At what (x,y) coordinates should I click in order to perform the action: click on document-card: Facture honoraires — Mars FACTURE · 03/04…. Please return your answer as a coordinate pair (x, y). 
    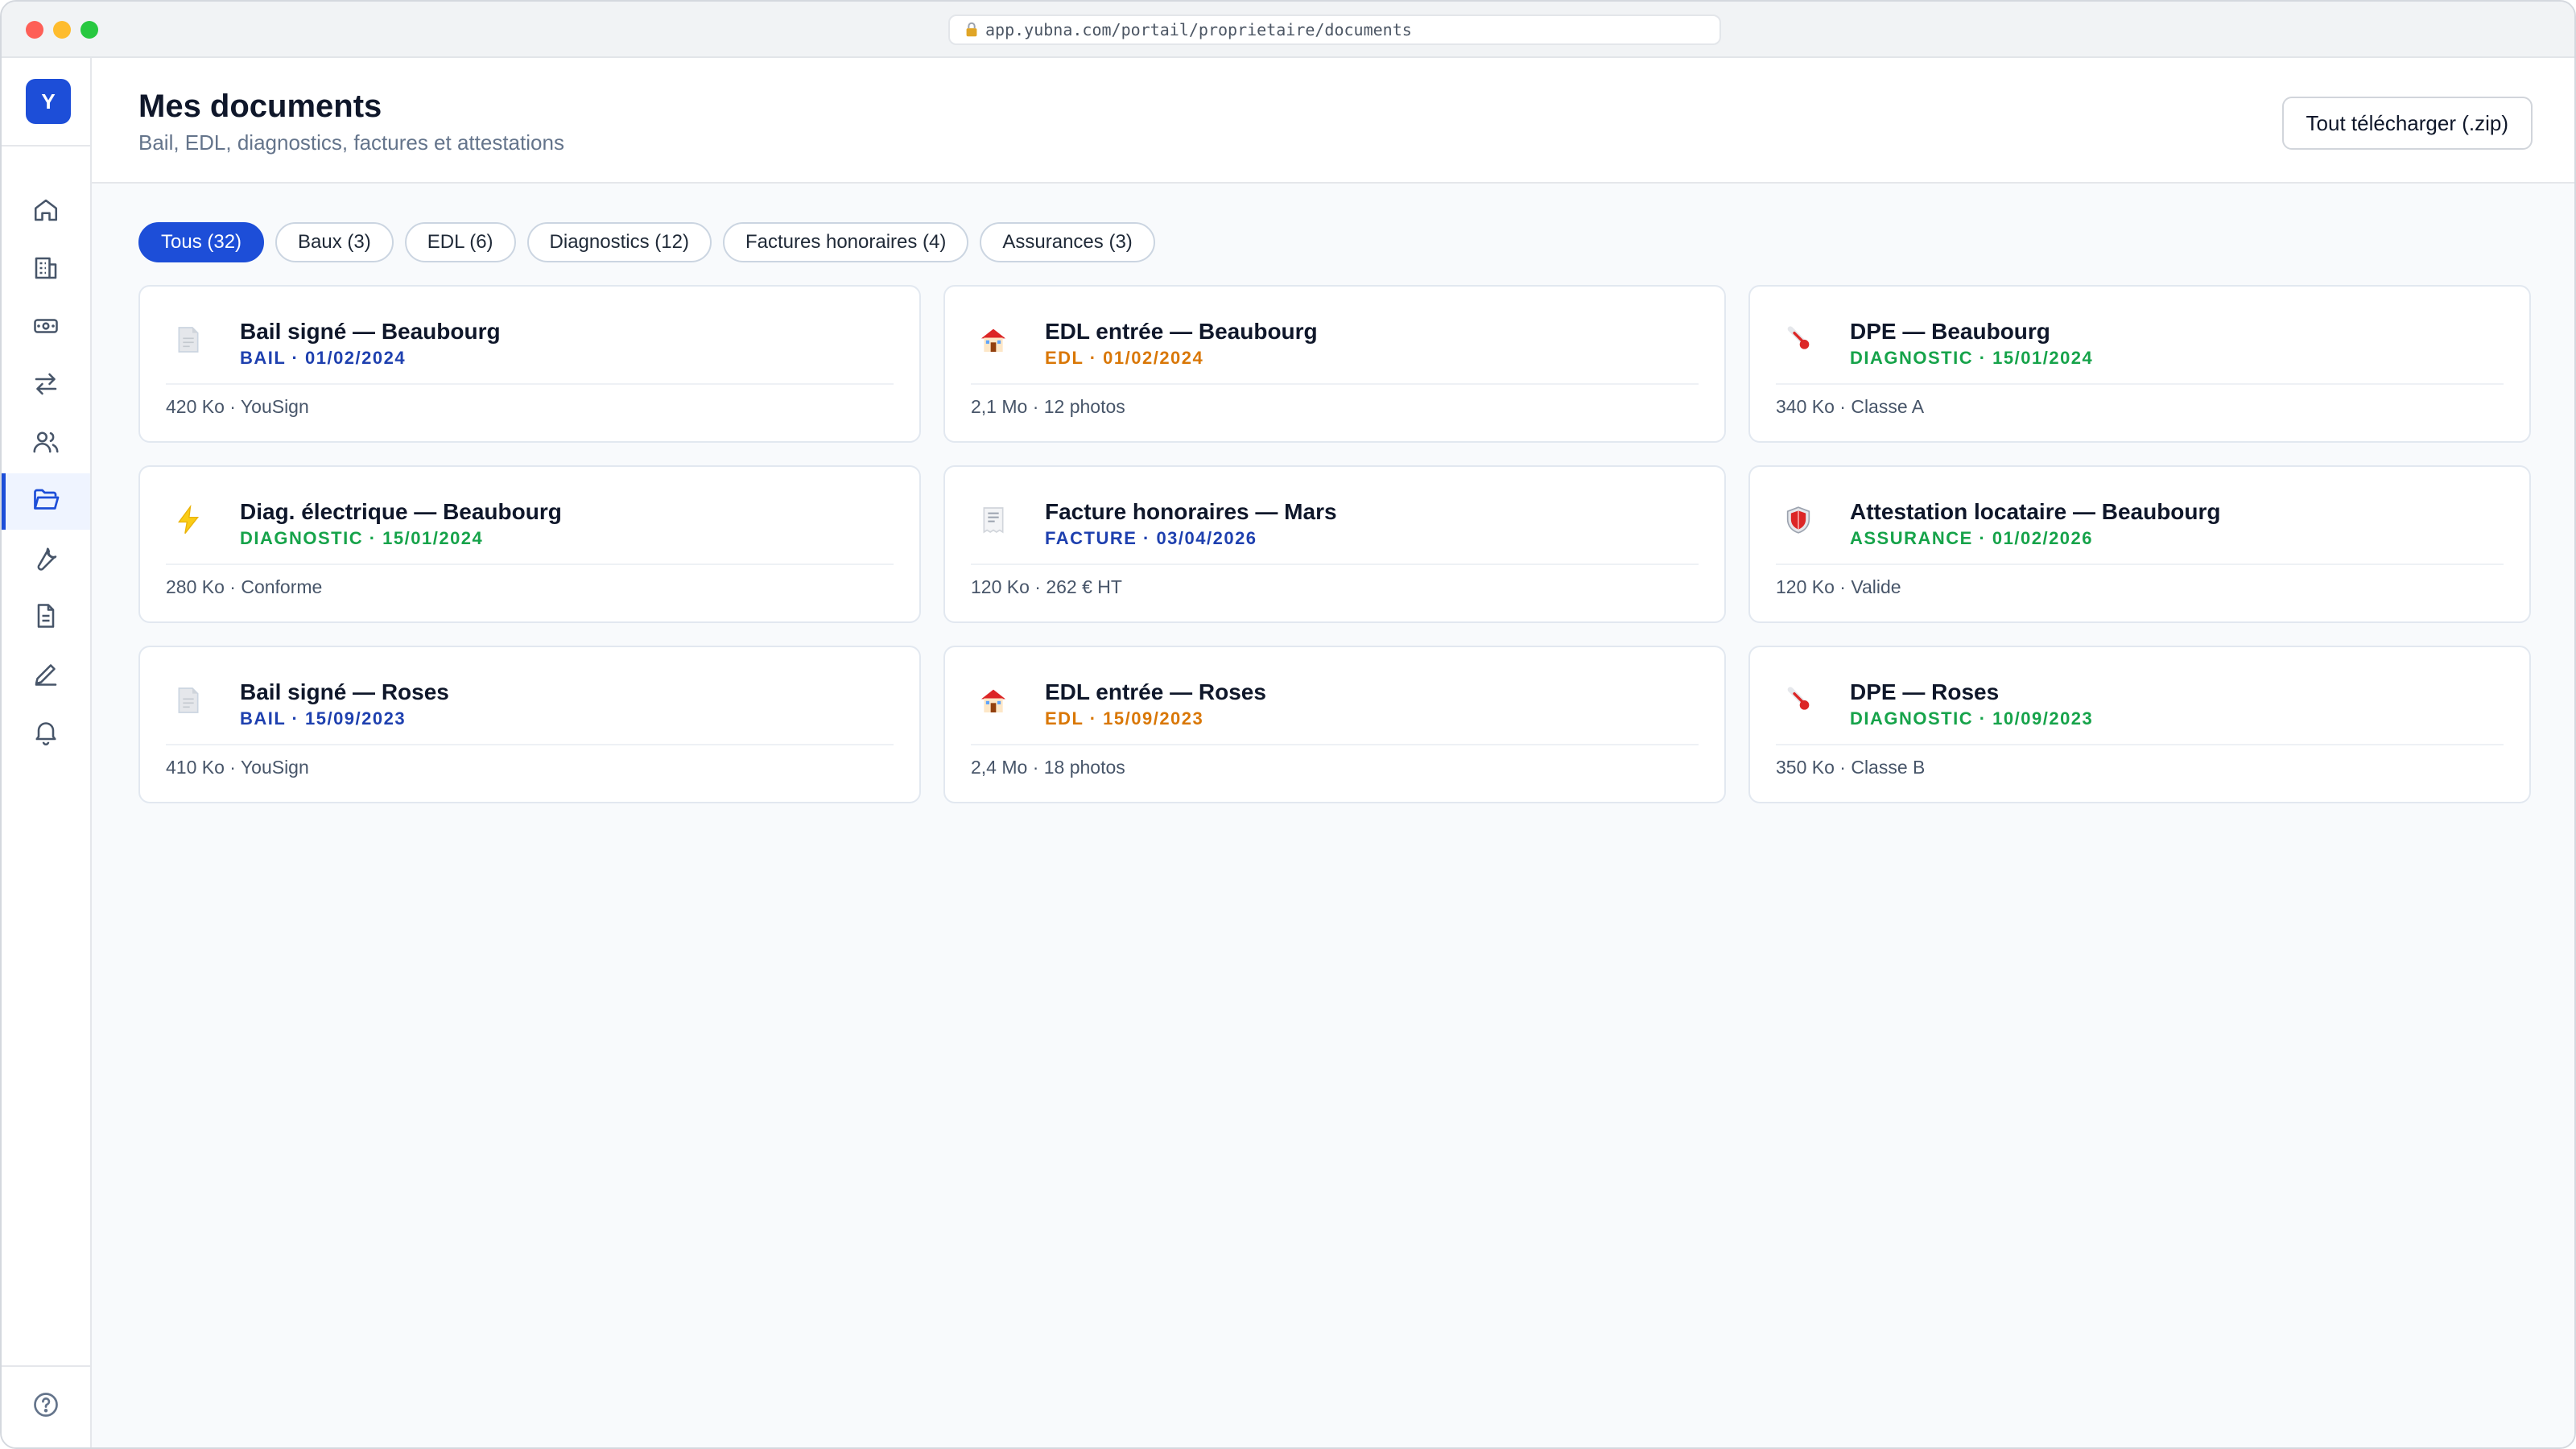
    Looking at the image, I should click on (1334, 544).